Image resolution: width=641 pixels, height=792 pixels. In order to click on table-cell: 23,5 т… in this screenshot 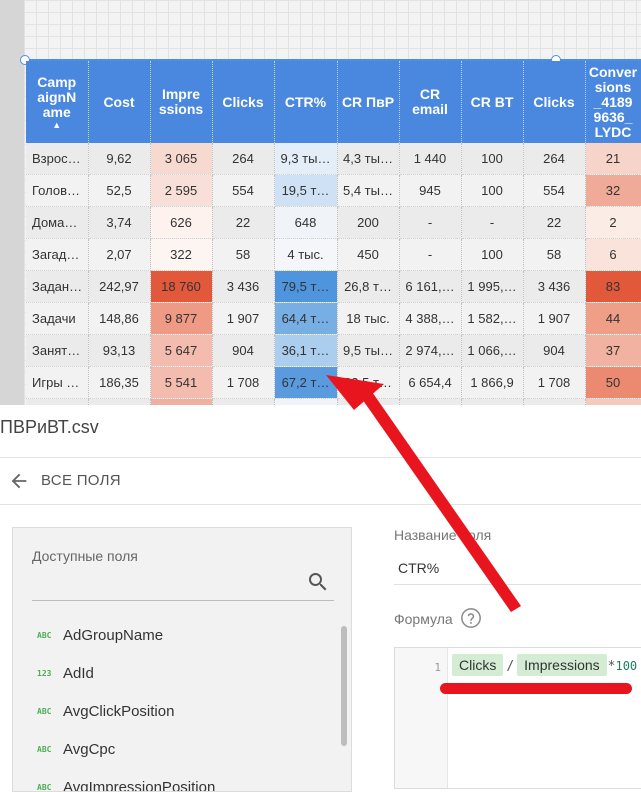, I will do `click(368, 382)`.